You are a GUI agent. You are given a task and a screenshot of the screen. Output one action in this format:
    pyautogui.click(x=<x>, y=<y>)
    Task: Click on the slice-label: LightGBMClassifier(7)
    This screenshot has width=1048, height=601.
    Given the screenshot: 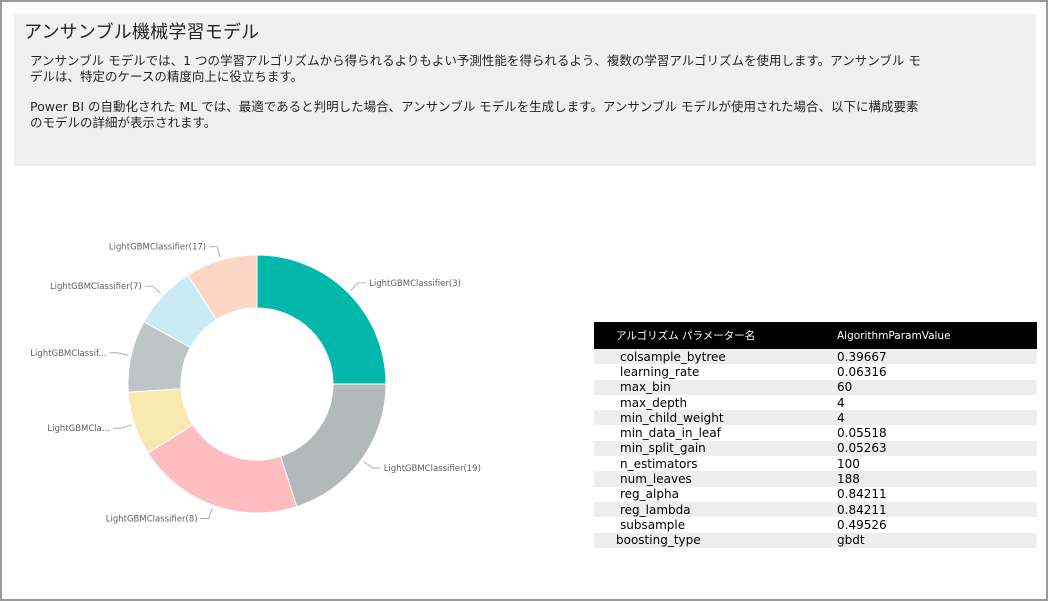 What is the action you would take?
    pyautogui.click(x=96, y=287)
    